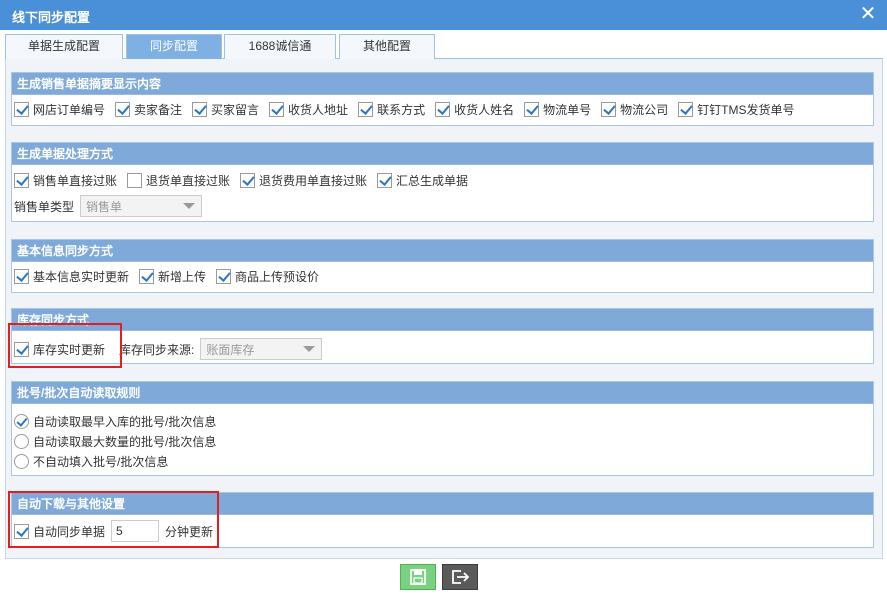  Describe the element at coordinates (634, 109) in the screenshot. I see `summary-option-logistics-company: 物流公司` at that location.